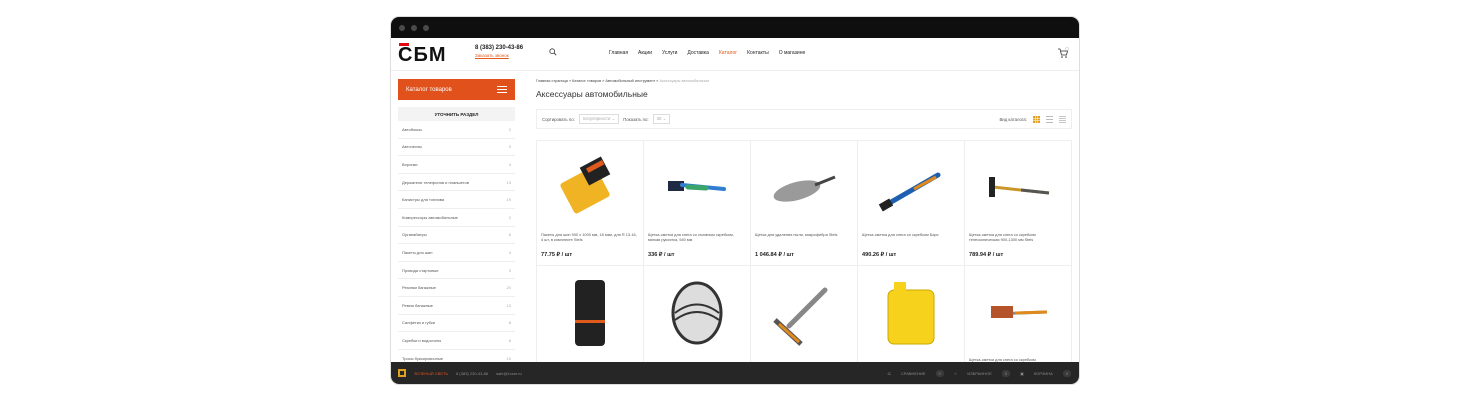 The width and height of the screenshot is (1470, 401). What do you see at coordinates (422, 55) in the screenshot?
I see `site-logo: СБМ` at bounding box center [422, 55].